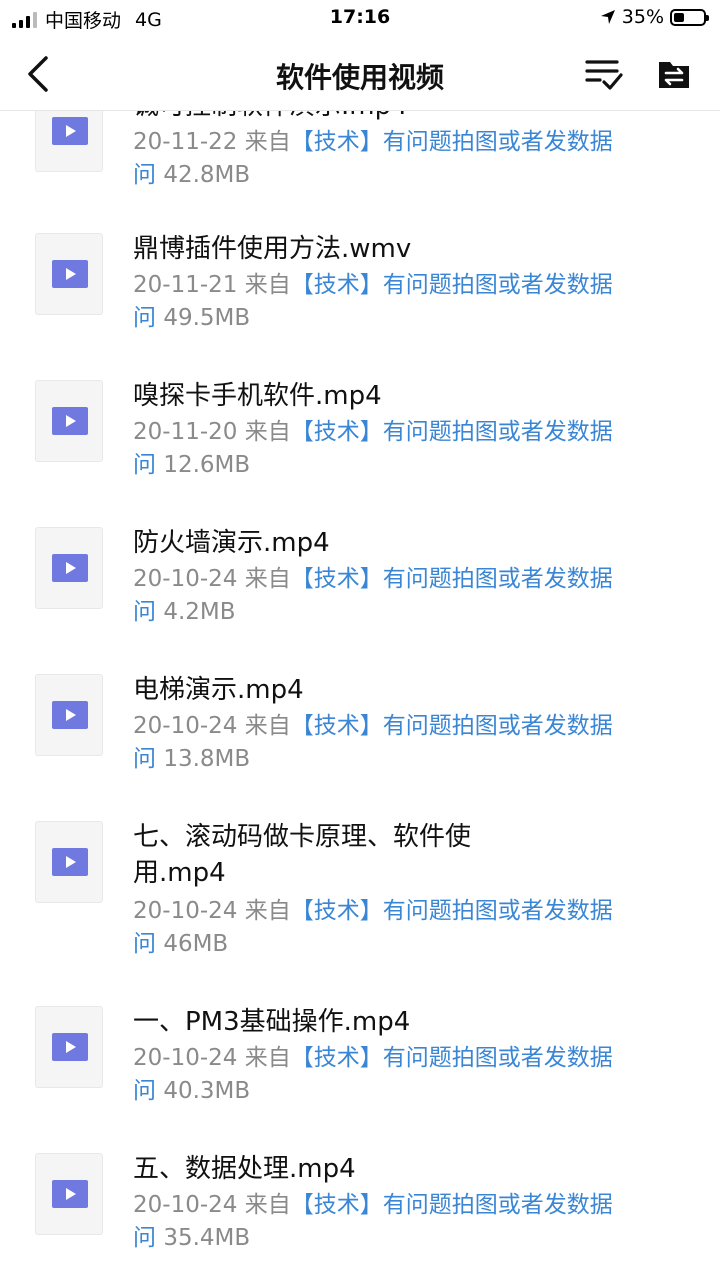 The height and width of the screenshot is (1280, 720). What do you see at coordinates (689, 17) in the screenshot?
I see `battery-icon` at bounding box center [689, 17].